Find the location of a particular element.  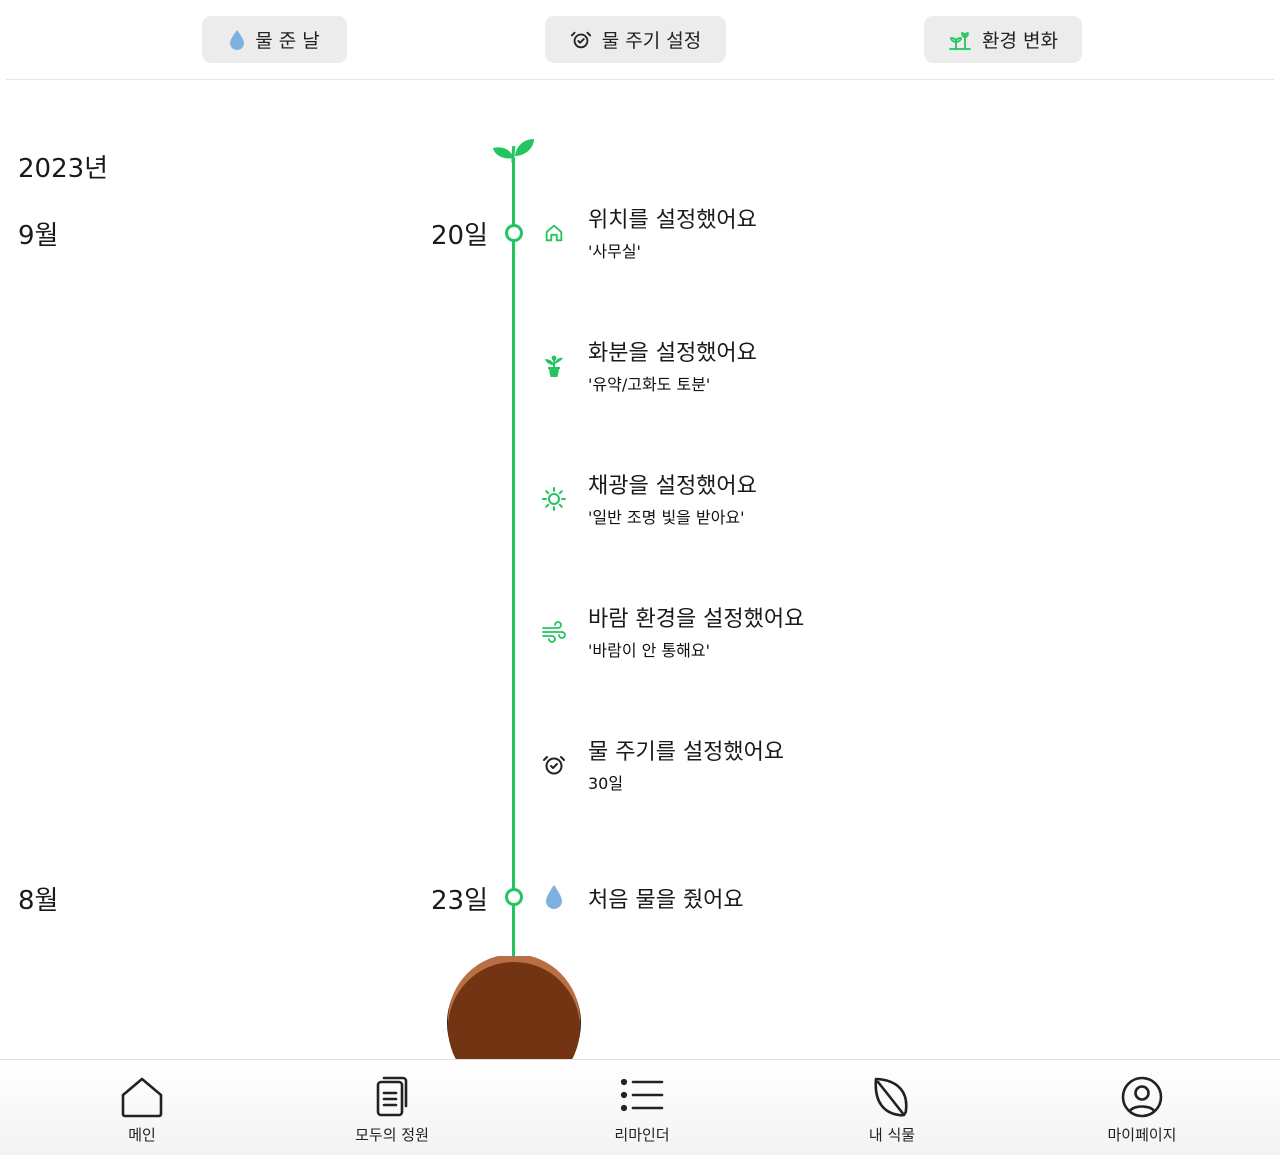

nav-reminder: 리마인더 is located at coordinates (642, 1110).